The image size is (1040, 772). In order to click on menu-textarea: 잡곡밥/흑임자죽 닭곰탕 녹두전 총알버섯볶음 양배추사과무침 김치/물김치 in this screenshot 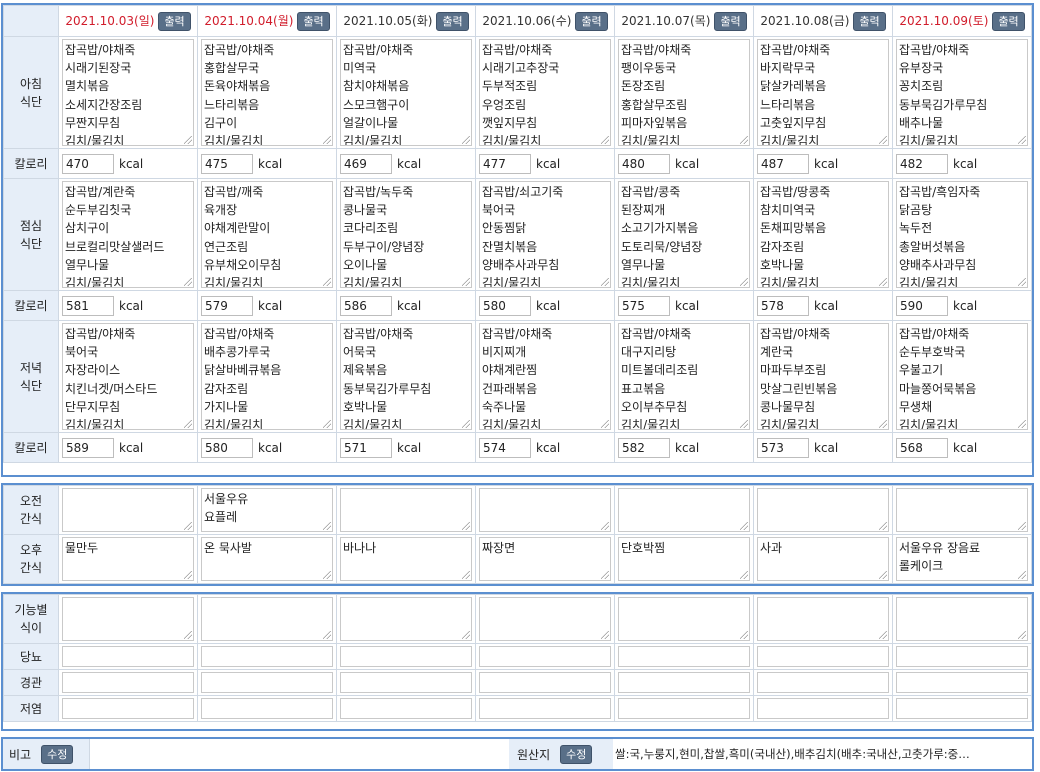, I will do `click(962, 234)`.